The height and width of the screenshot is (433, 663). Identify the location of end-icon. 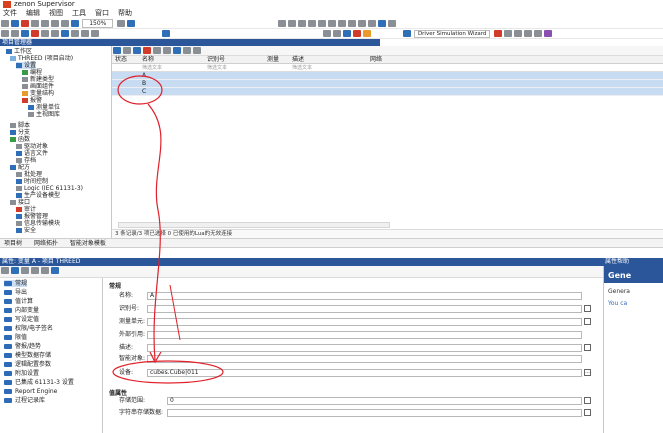
(537, 33).